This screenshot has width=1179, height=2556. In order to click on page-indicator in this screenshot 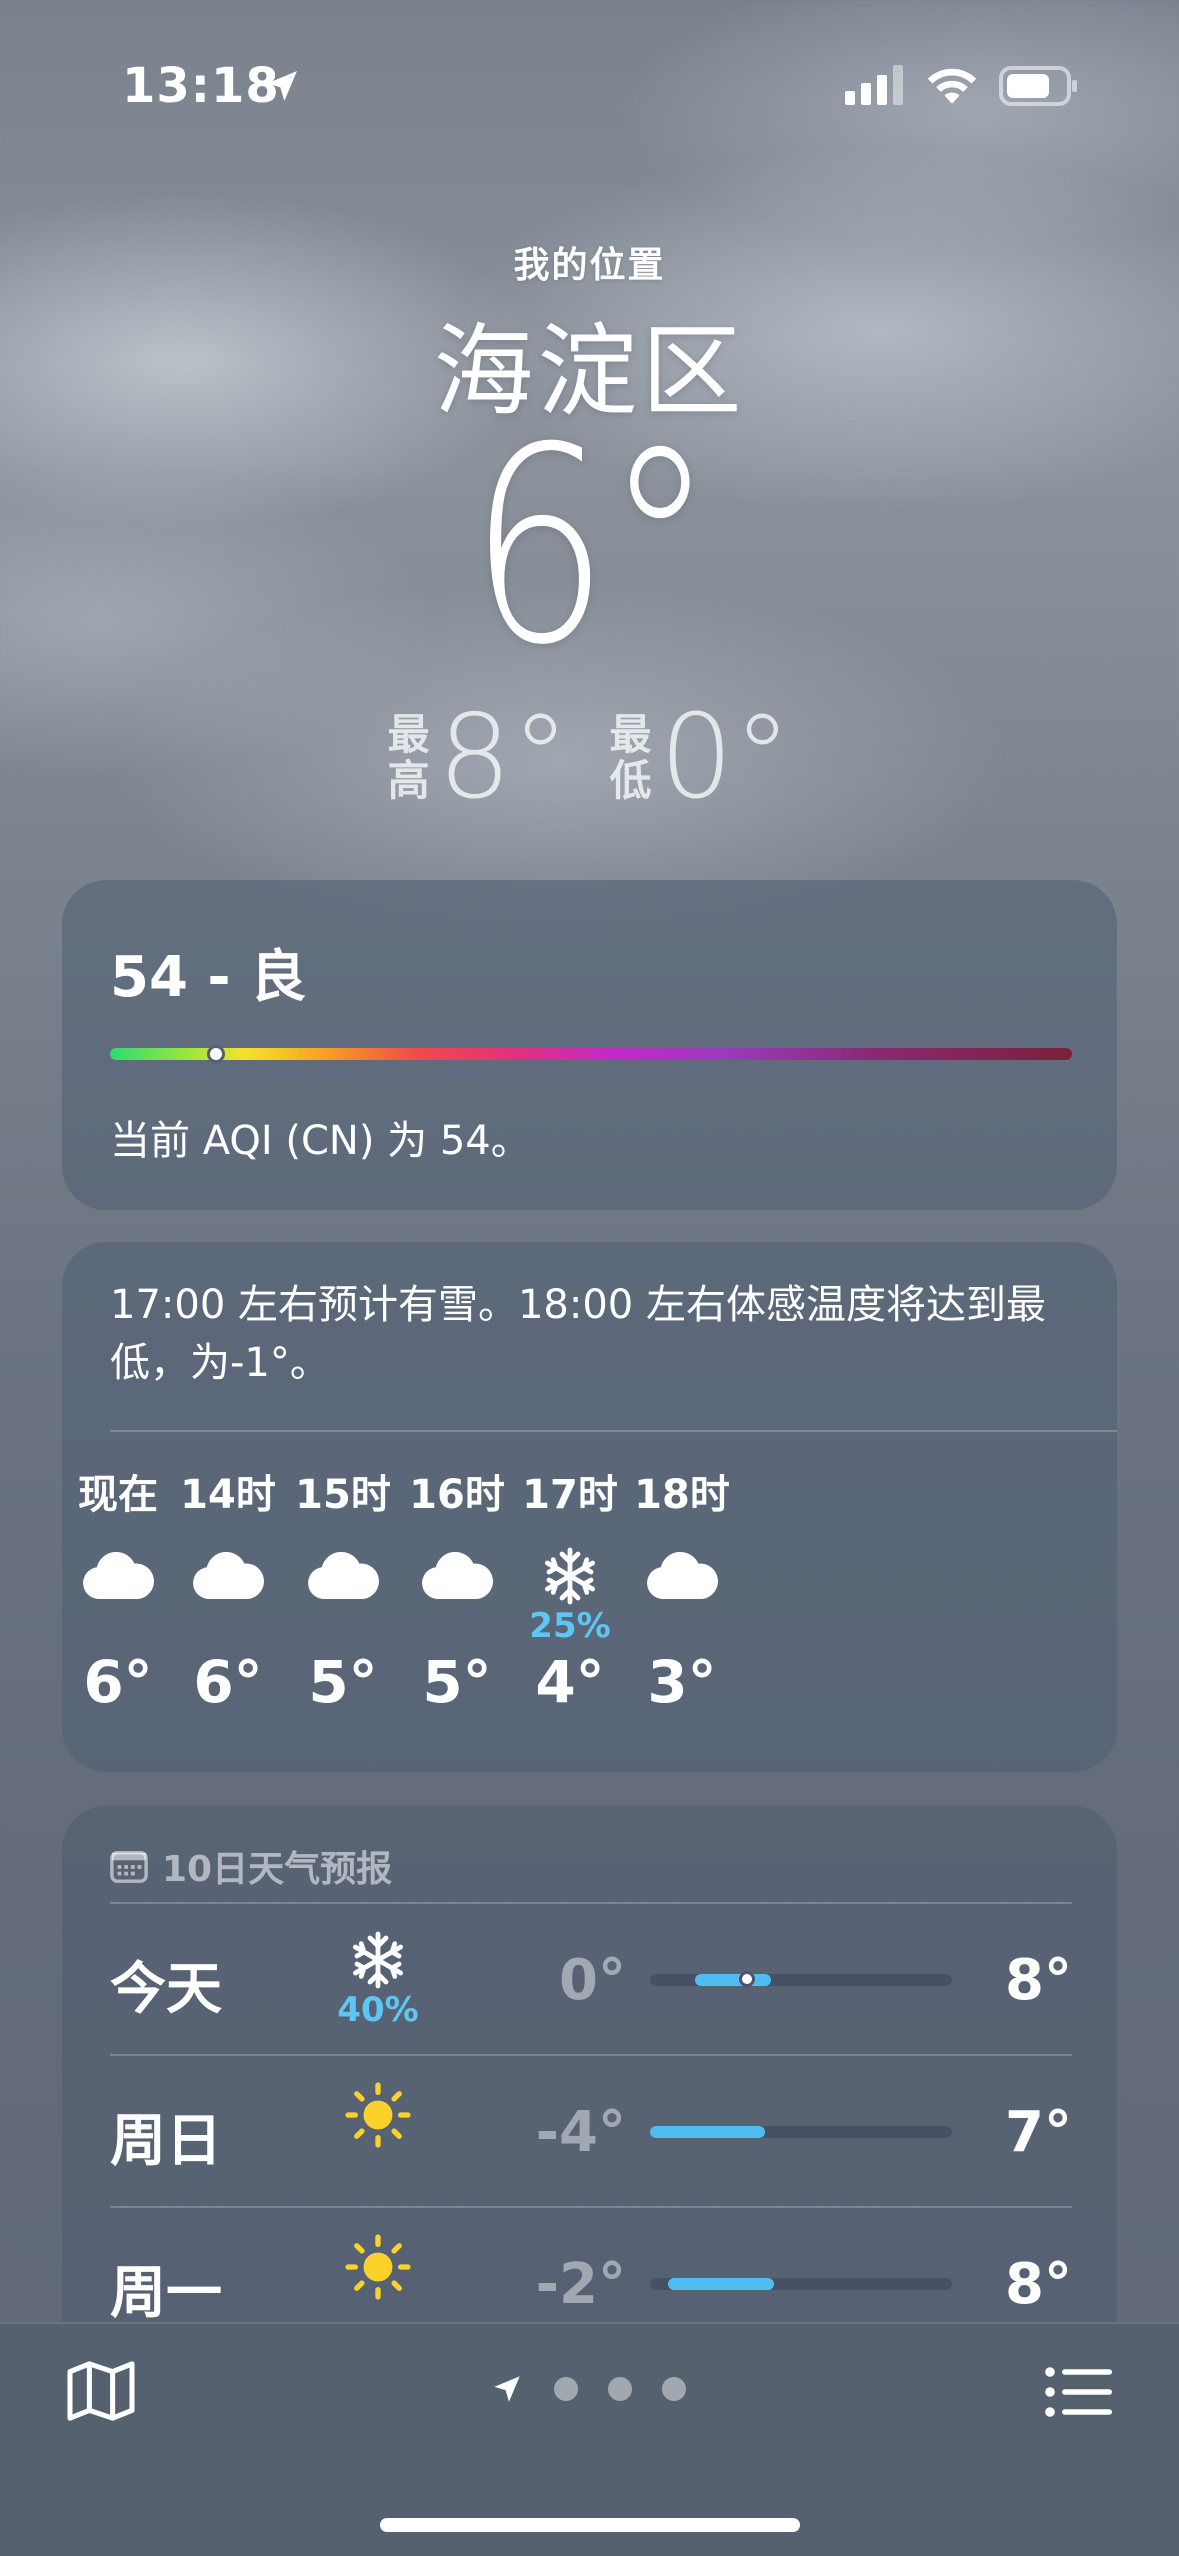, I will do `click(588, 2389)`.